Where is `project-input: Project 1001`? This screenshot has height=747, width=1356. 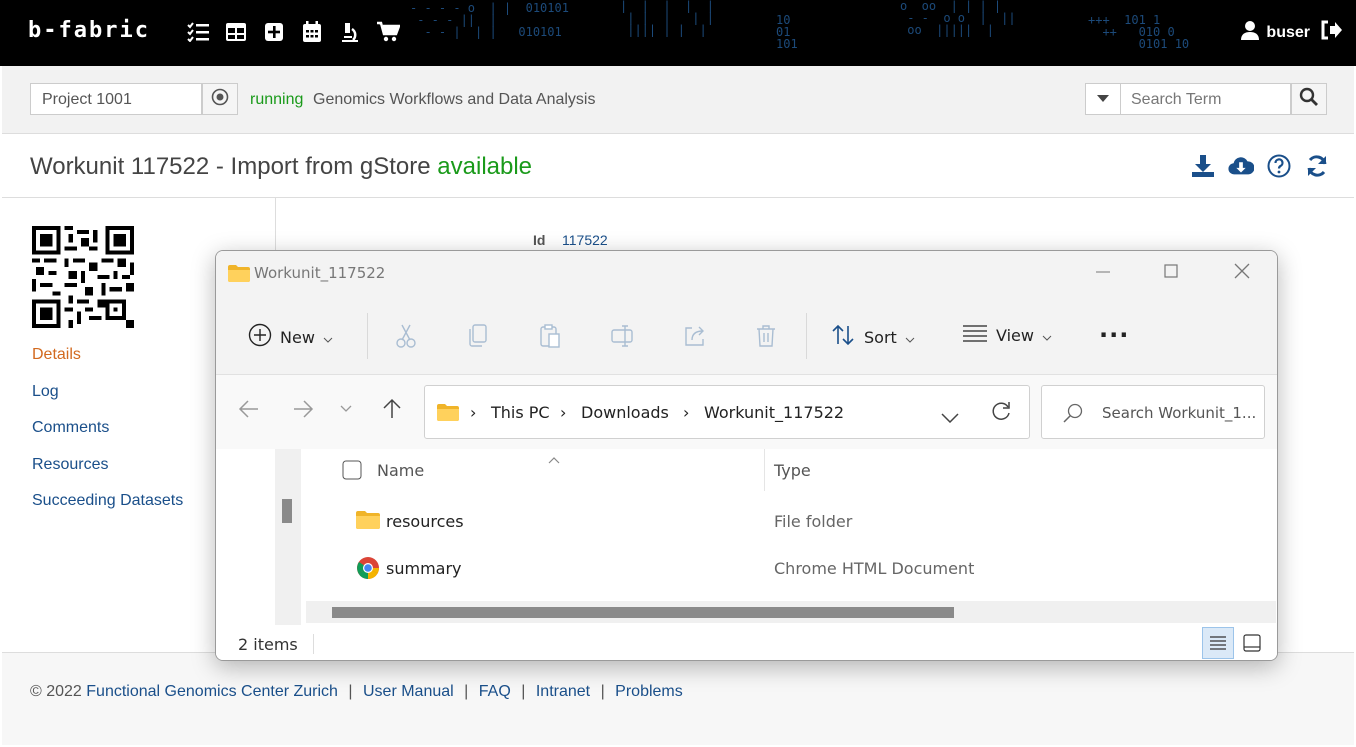 project-input: Project 1001 is located at coordinates (116, 99).